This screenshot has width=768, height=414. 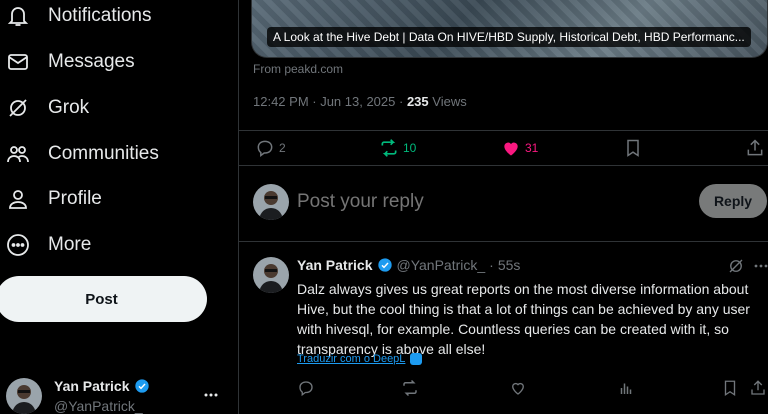 What do you see at coordinates (75, 198) in the screenshot?
I see `nav-profile-label: Profile` at bounding box center [75, 198].